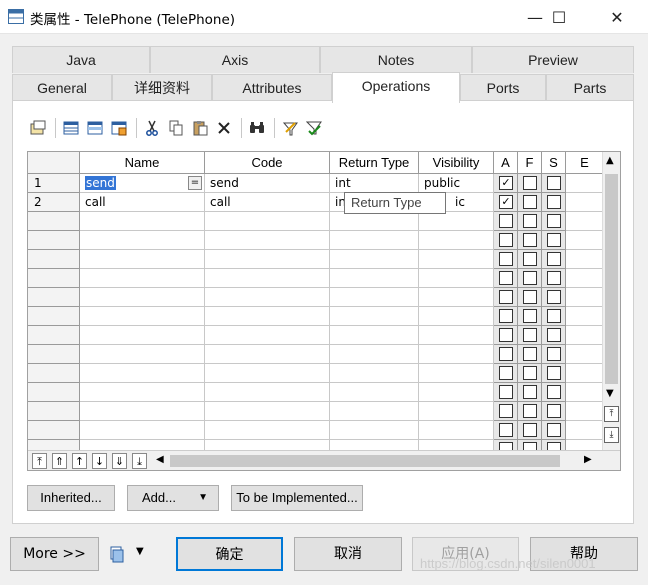 This screenshot has height=585, width=648. I want to click on name-cell: call, so click(142, 202).